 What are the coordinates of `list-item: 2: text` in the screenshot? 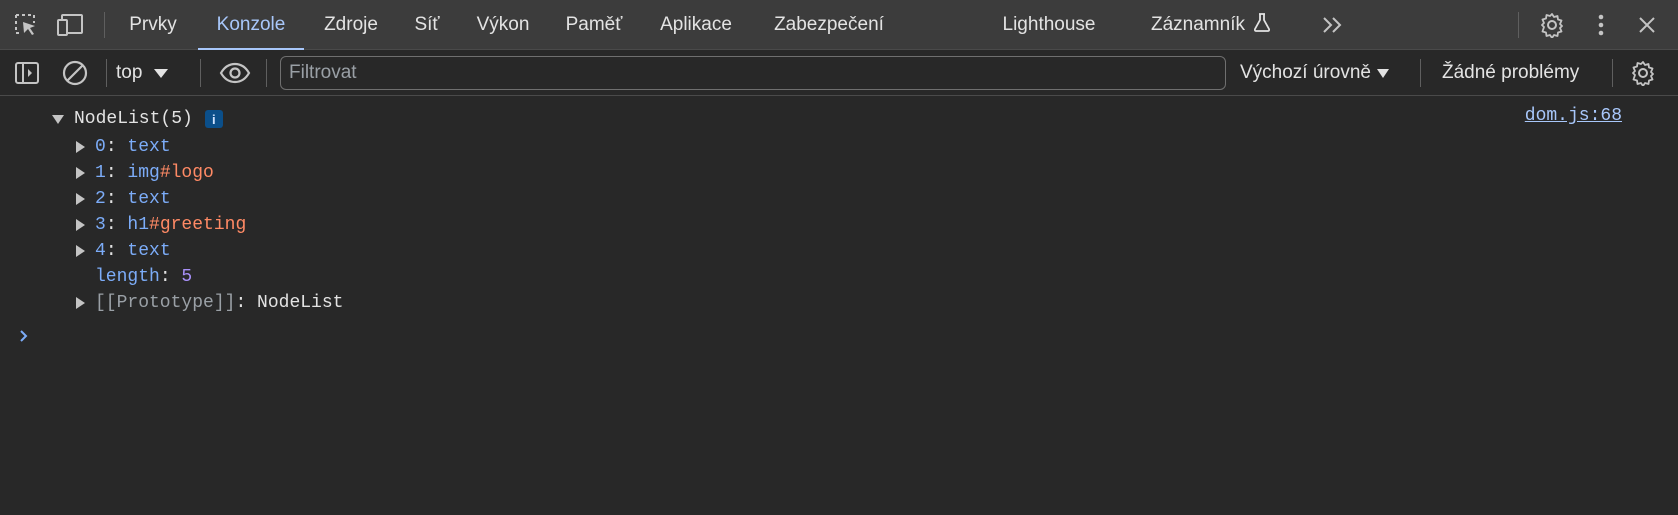 It's located at (123, 199).